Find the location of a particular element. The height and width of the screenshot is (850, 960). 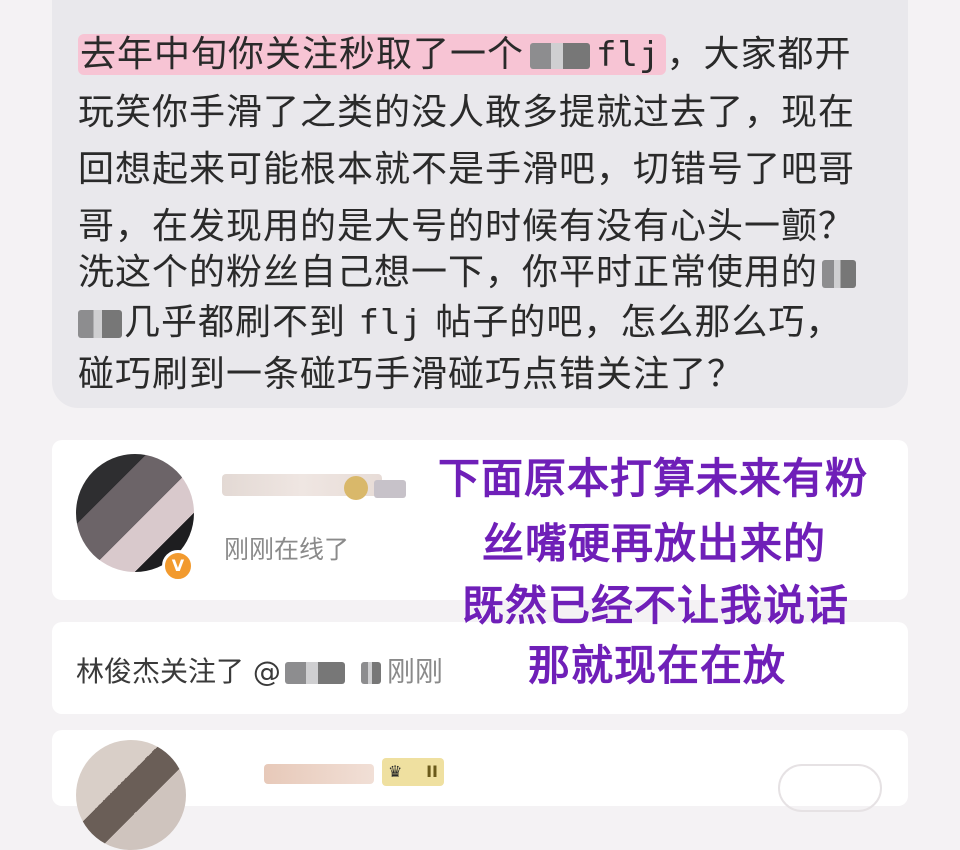

post-line-3: 回想起来可能根本就不是手滑吧，切错号了吧哥 is located at coordinates (467, 169).